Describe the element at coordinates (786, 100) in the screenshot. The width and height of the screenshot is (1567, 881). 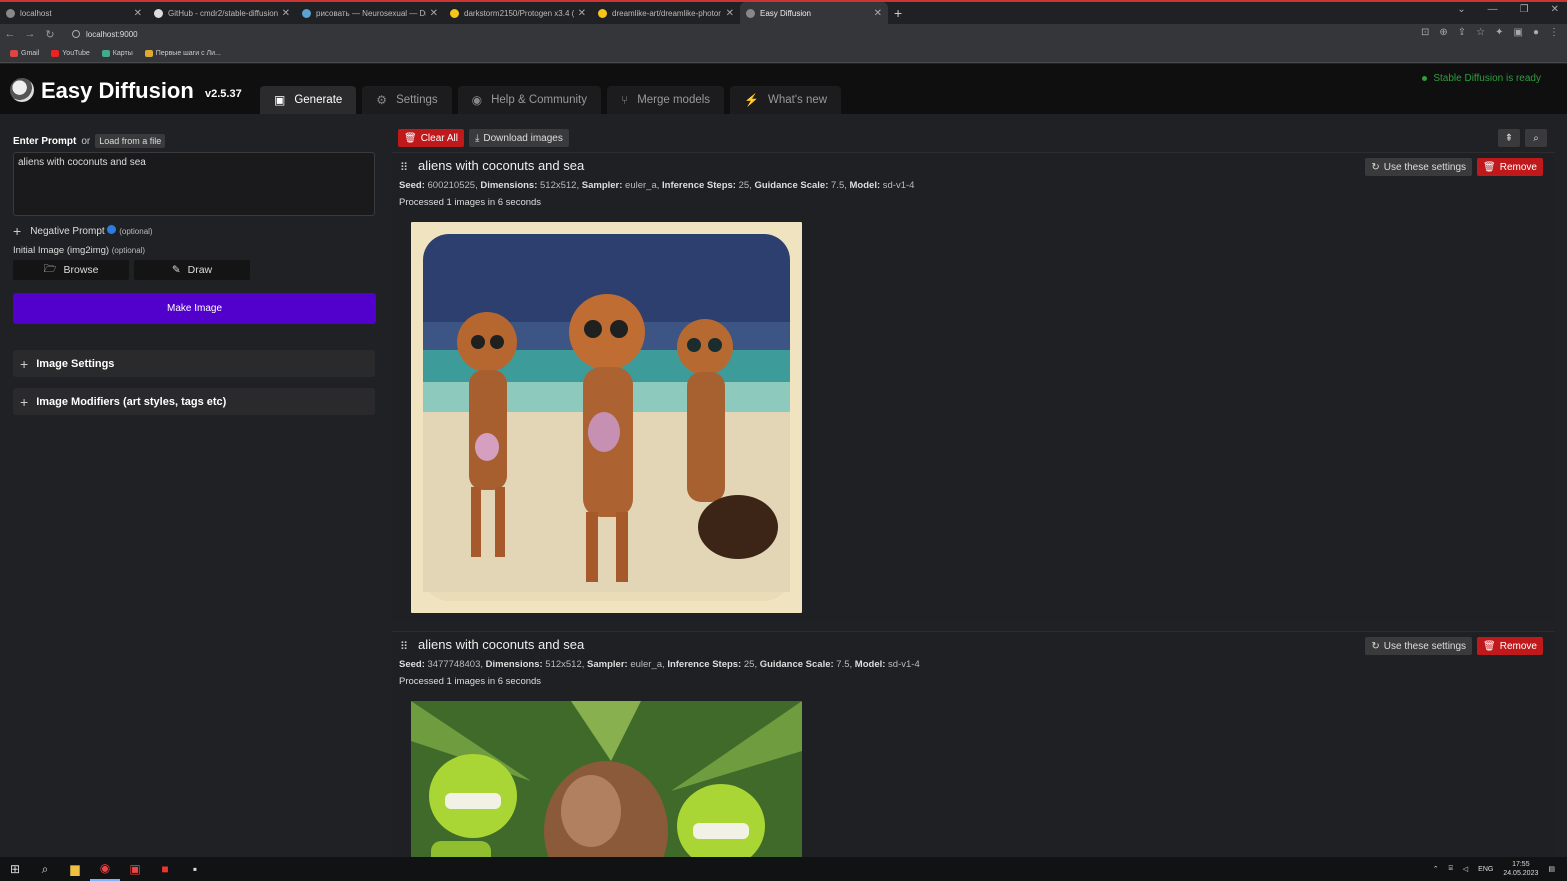
I see `tab-whats-new: ⚡ What's new` at that location.